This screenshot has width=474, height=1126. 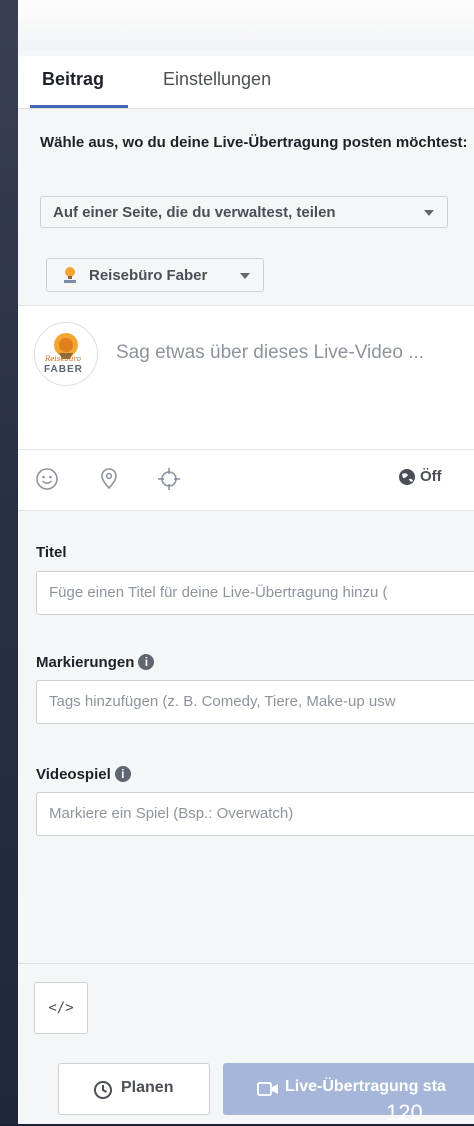 I want to click on page-selected: Reisebüro Faber, so click(x=148, y=275).